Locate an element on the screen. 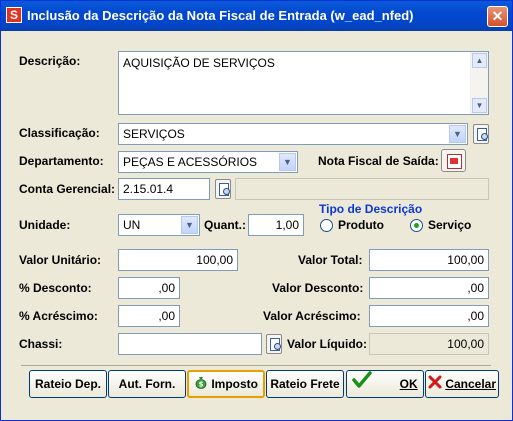 The image size is (513, 421). servico-radio is located at coordinates (416, 225).